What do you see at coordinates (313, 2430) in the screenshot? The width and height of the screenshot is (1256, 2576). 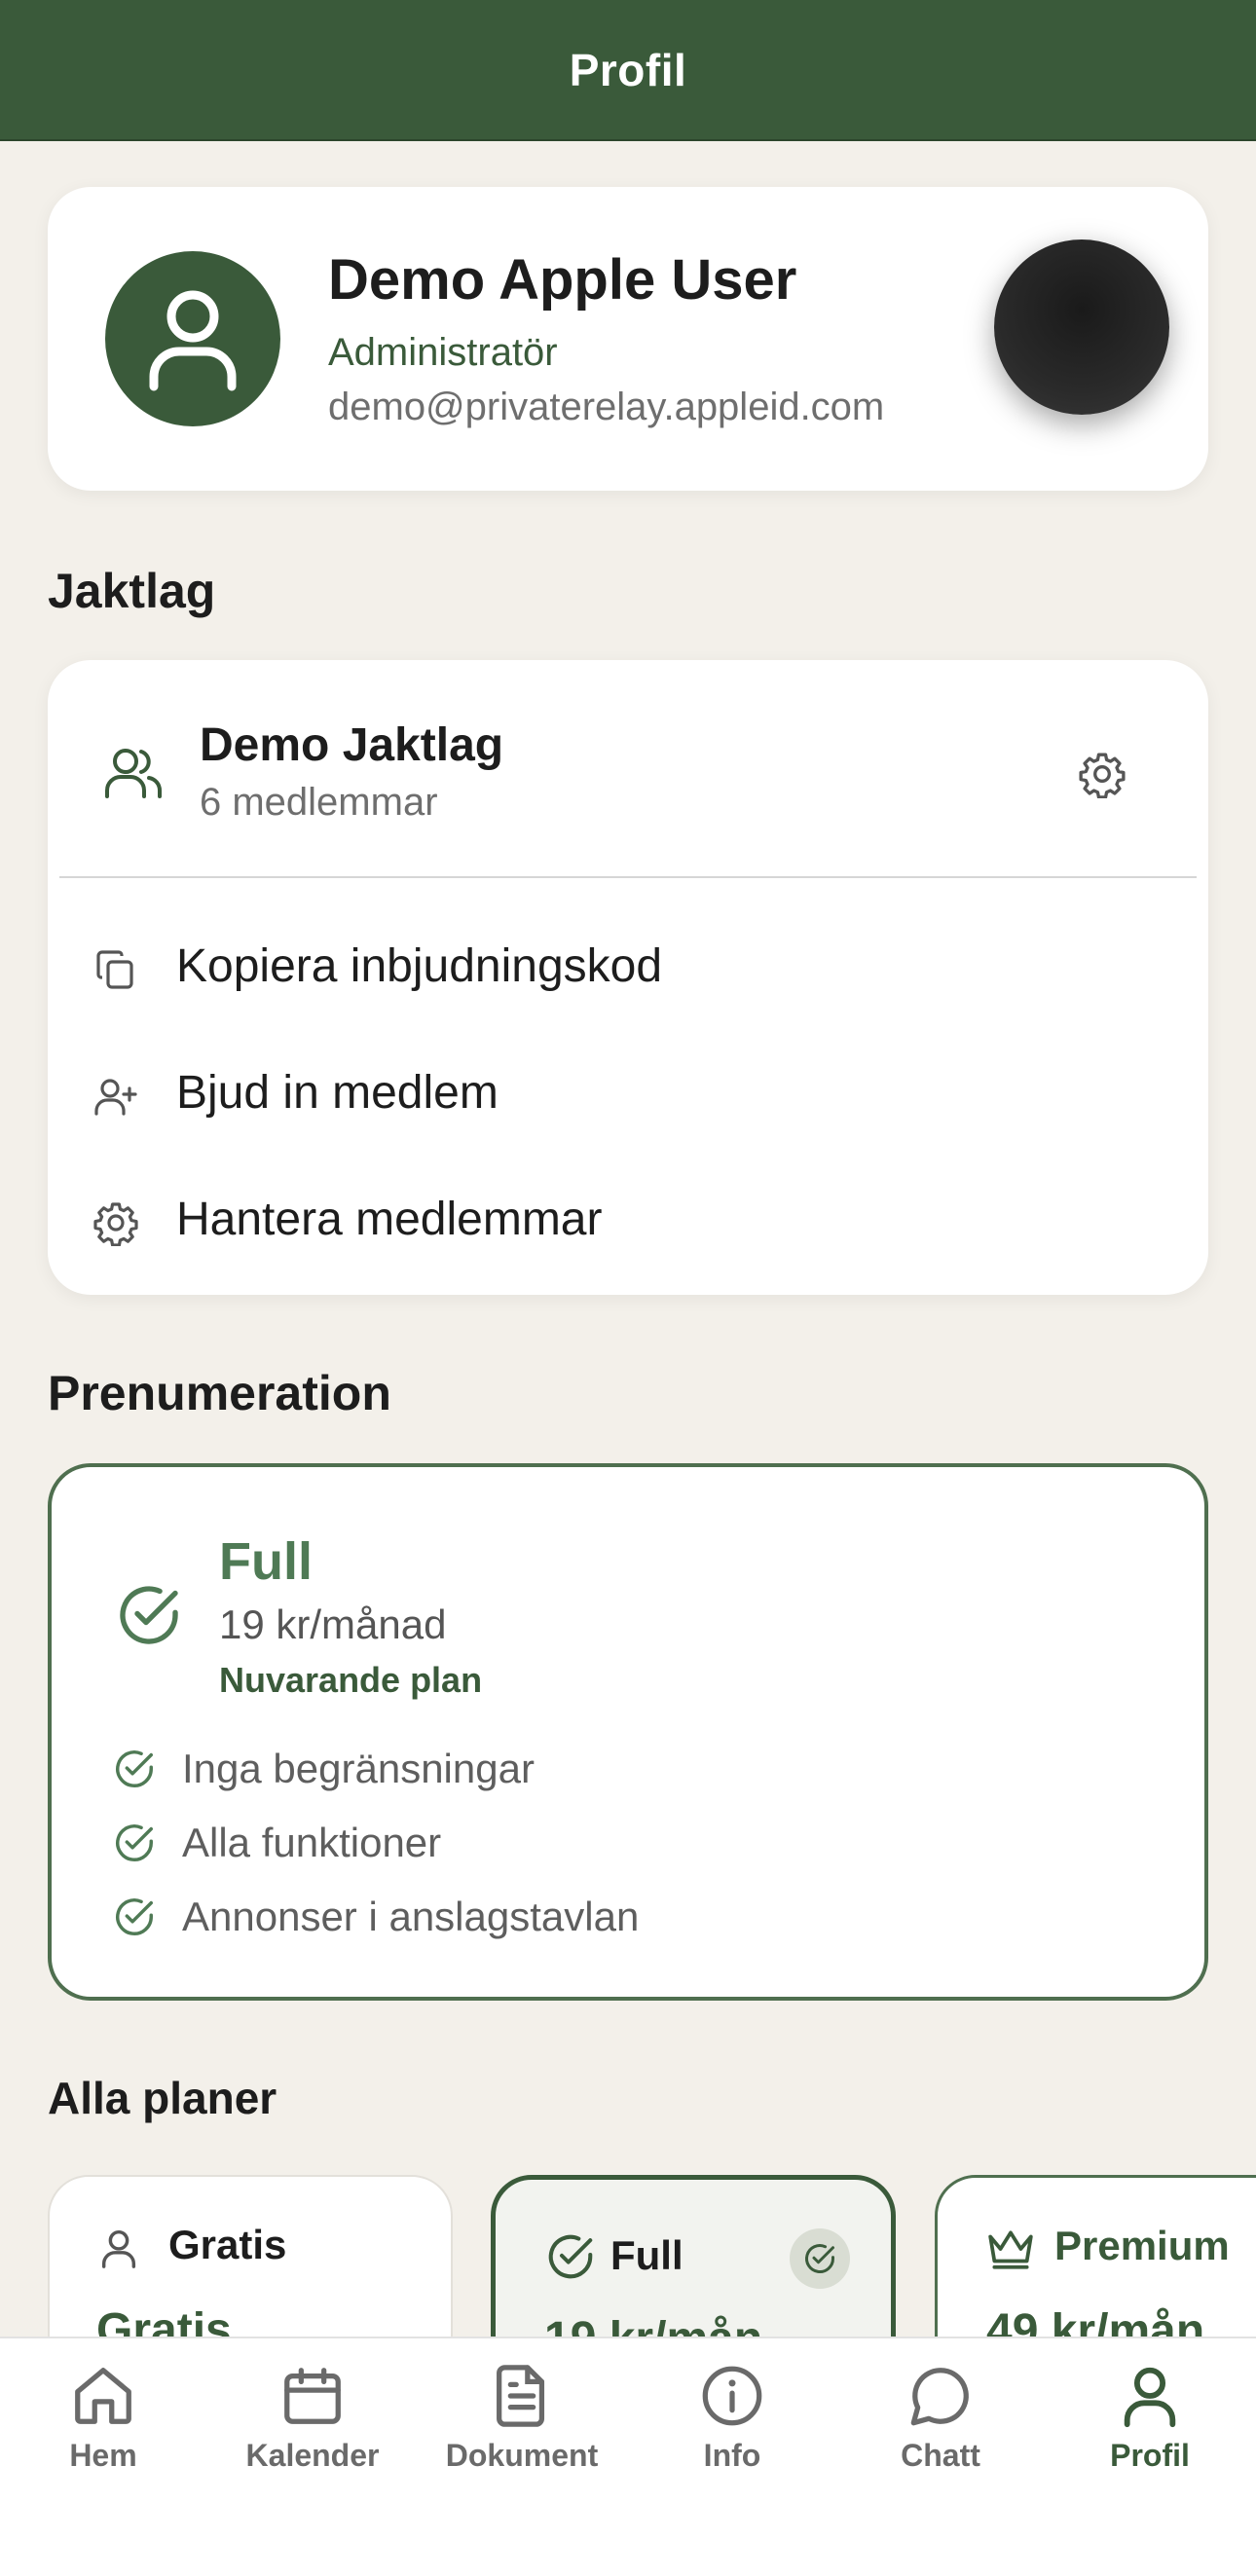 I see `tab-calendar: Kalender` at bounding box center [313, 2430].